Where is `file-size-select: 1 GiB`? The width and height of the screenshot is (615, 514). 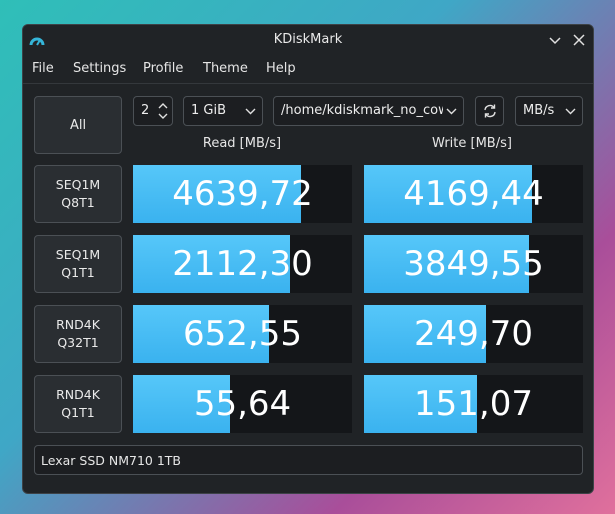 file-size-select: 1 GiB is located at coordinates (223, 111).